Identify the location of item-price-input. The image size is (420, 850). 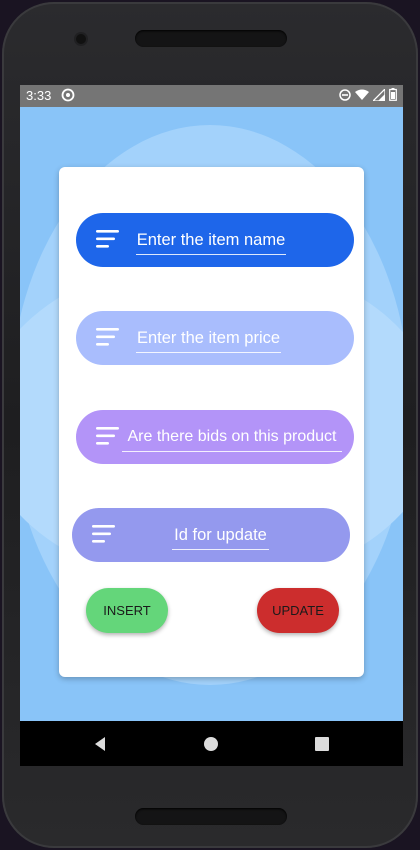
(208, 339).